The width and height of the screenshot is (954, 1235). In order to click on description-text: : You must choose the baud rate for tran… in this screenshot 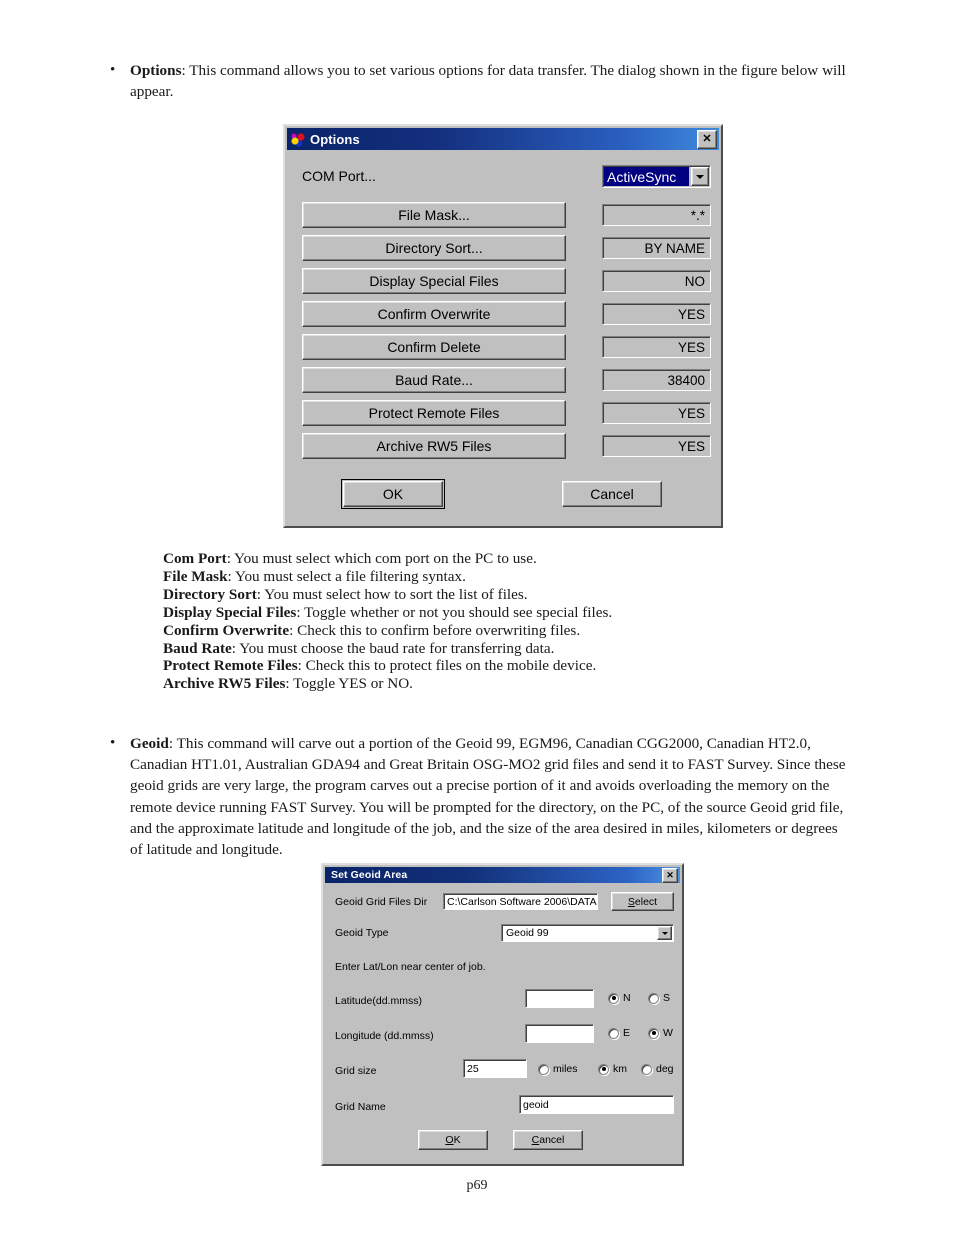, I will do `click(393, 648)`.